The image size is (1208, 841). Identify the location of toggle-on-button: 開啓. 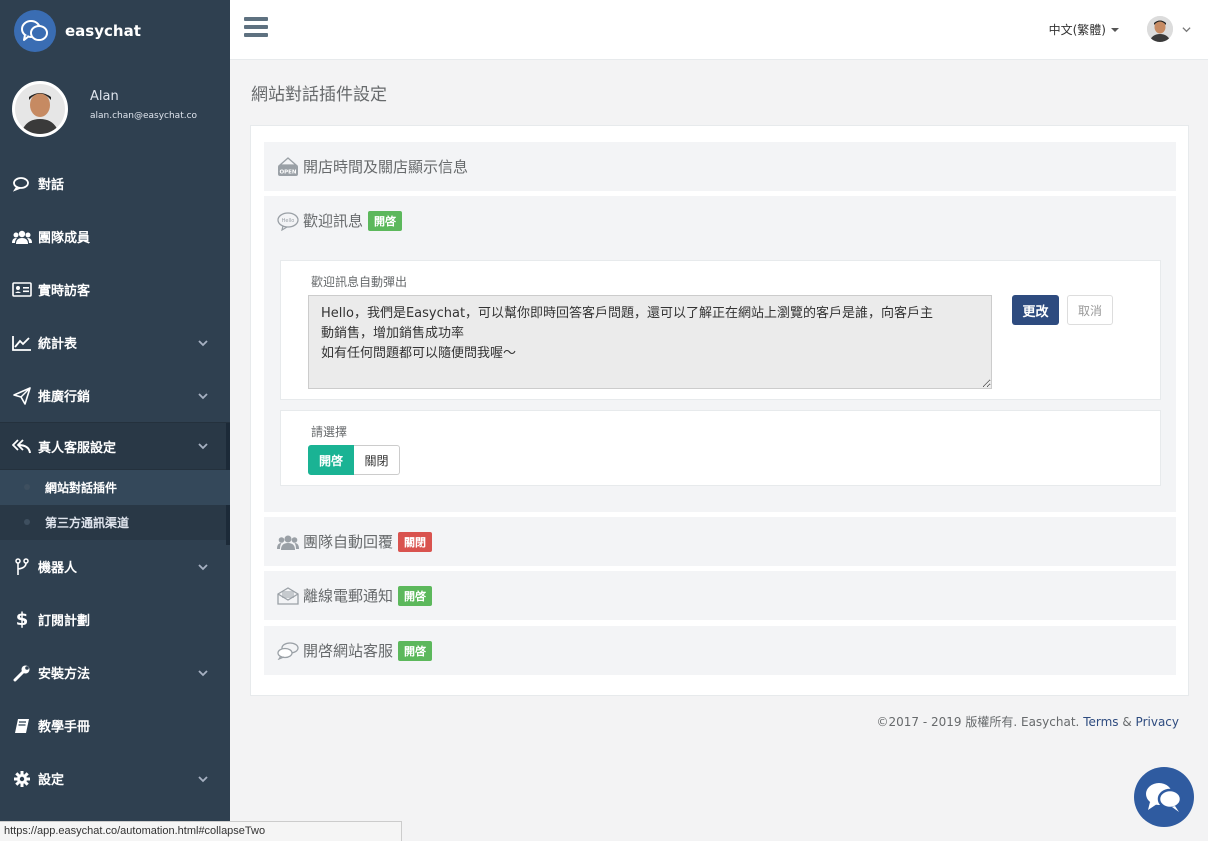
(331, 460).